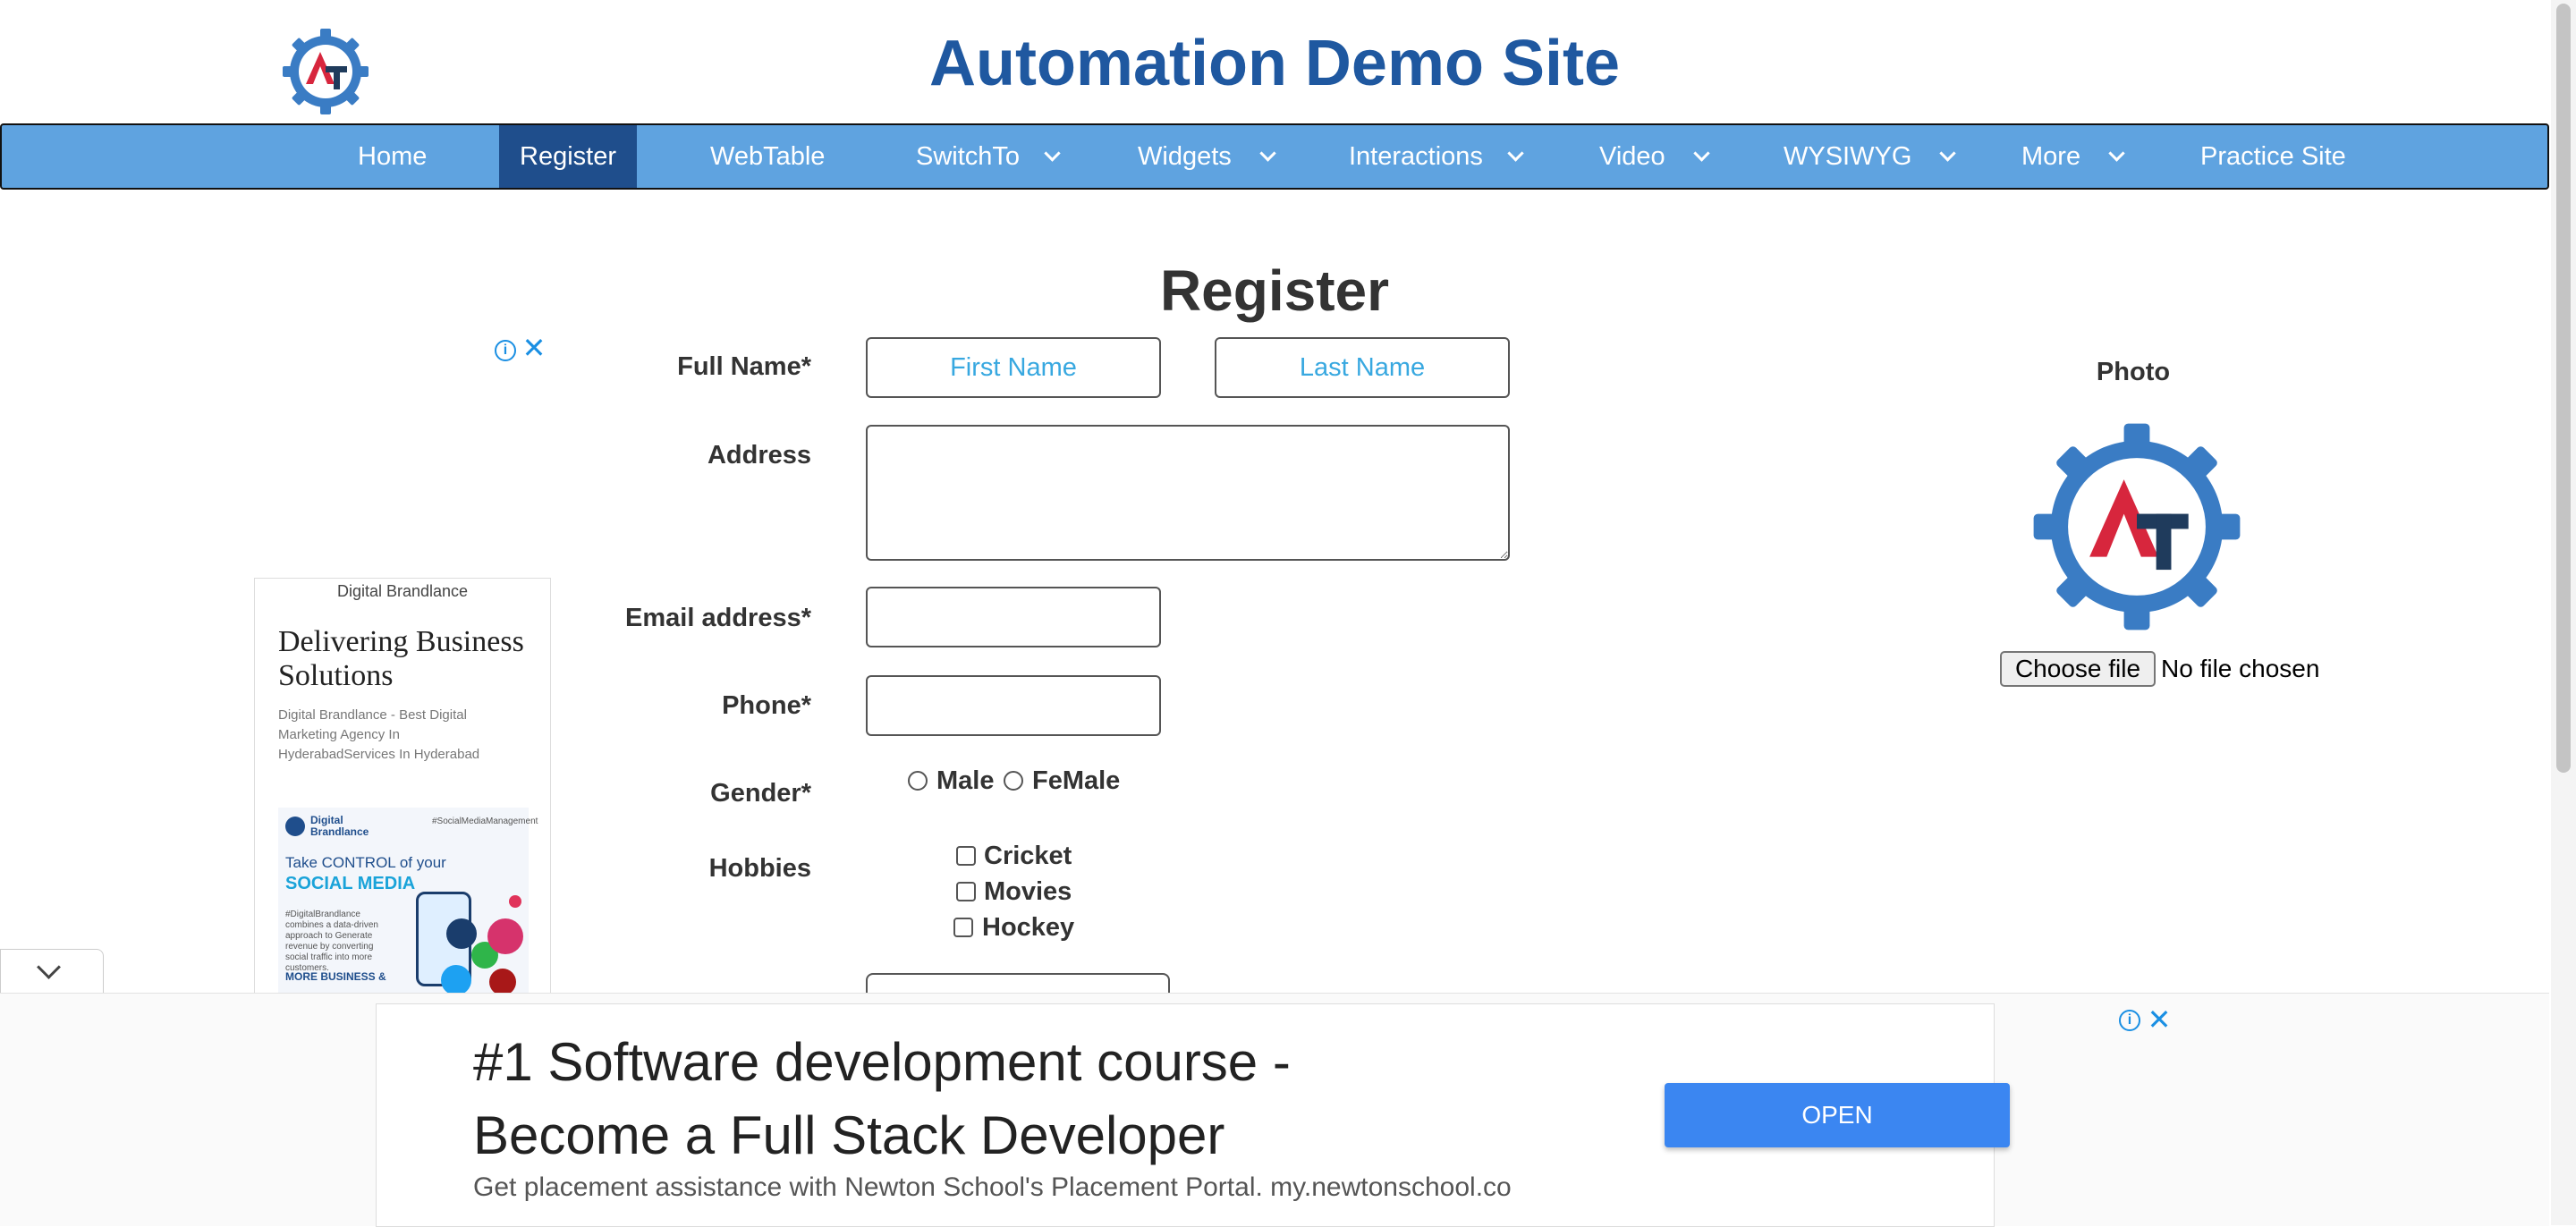  What do you see at coordinates (1632, 156) in the screenshot?
I see `nav-video-label: Video` at bounding box center [1632, 156].